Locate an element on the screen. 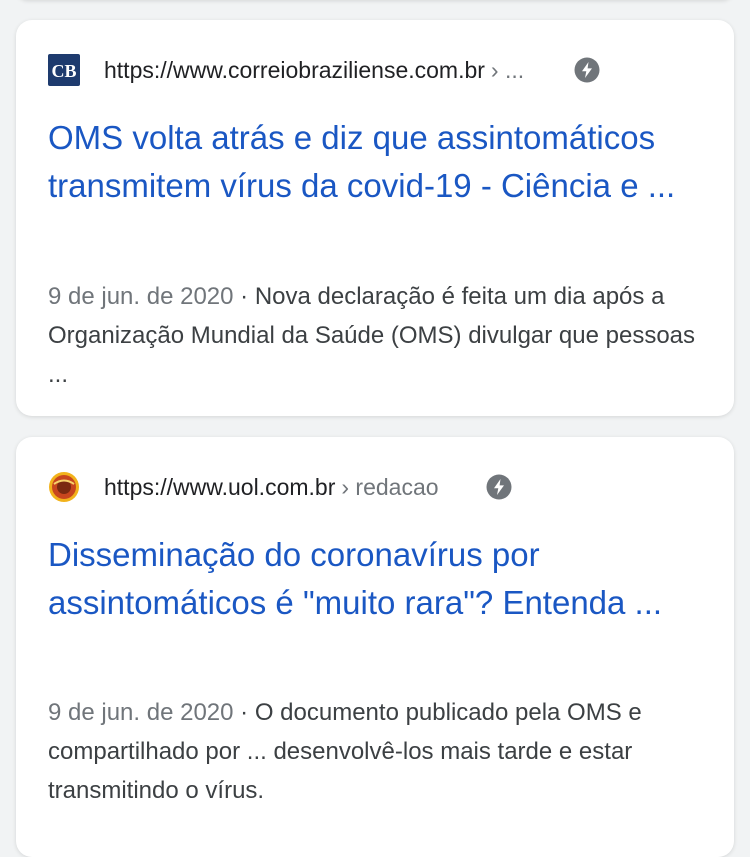 The width and height of the screenshot is (750, 857). result-breadcrumb: › redacao is located at coordinates (390, 486).